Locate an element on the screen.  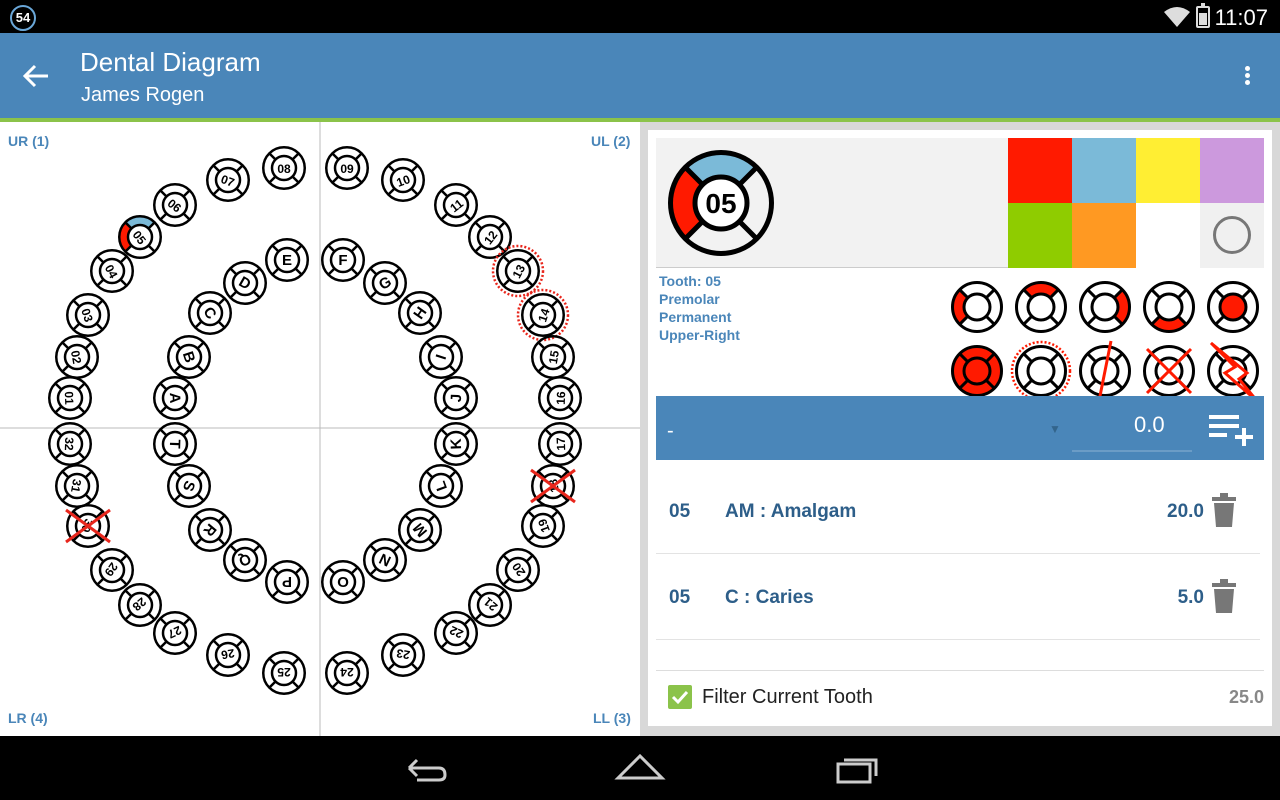
tooth-18: 18 is located at coordinates (553, 486).